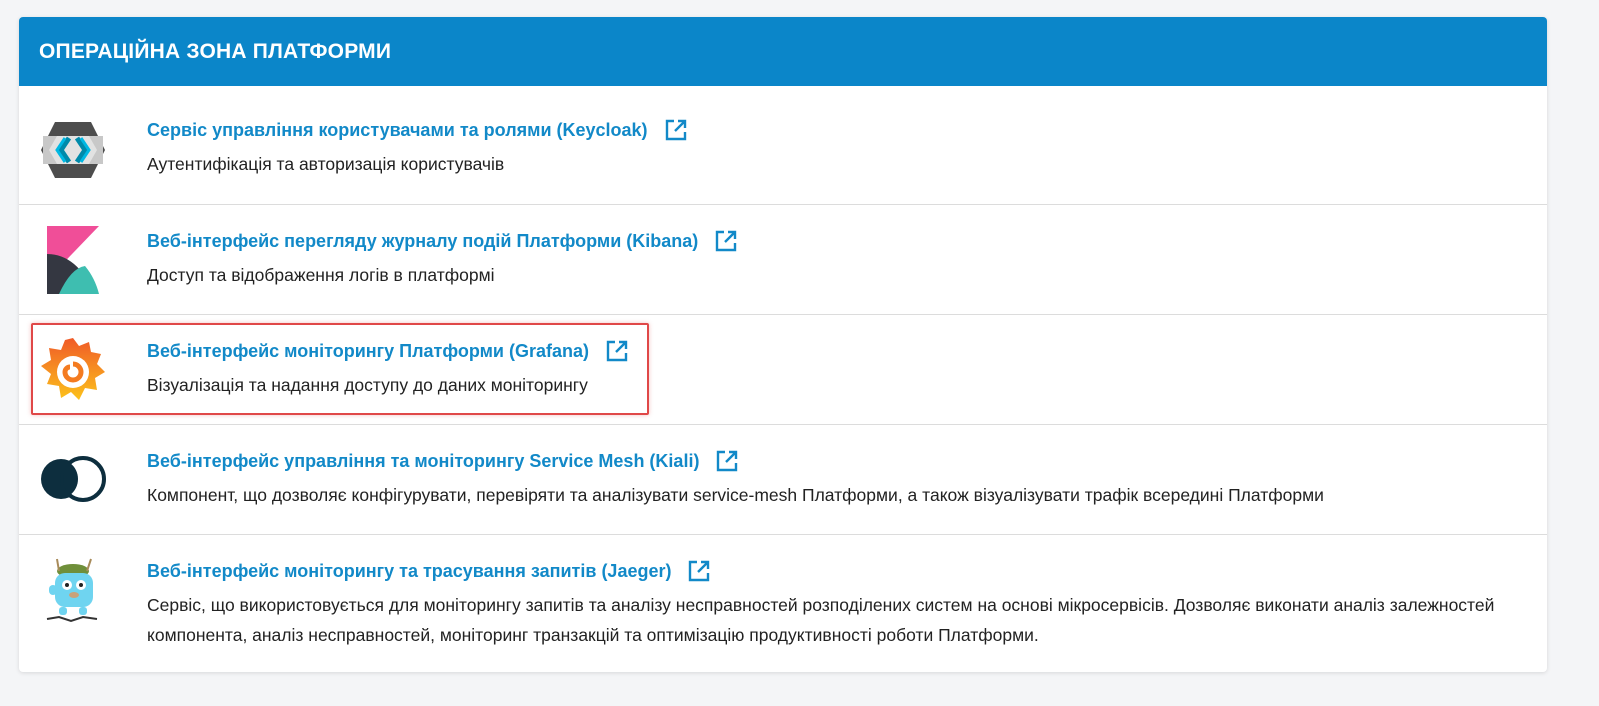  What do you see at coordinates (321, 275) in the screenshot?
I see `kibana-description: Доступ та відображення логів в платформі` at bounding box center [321, 275].